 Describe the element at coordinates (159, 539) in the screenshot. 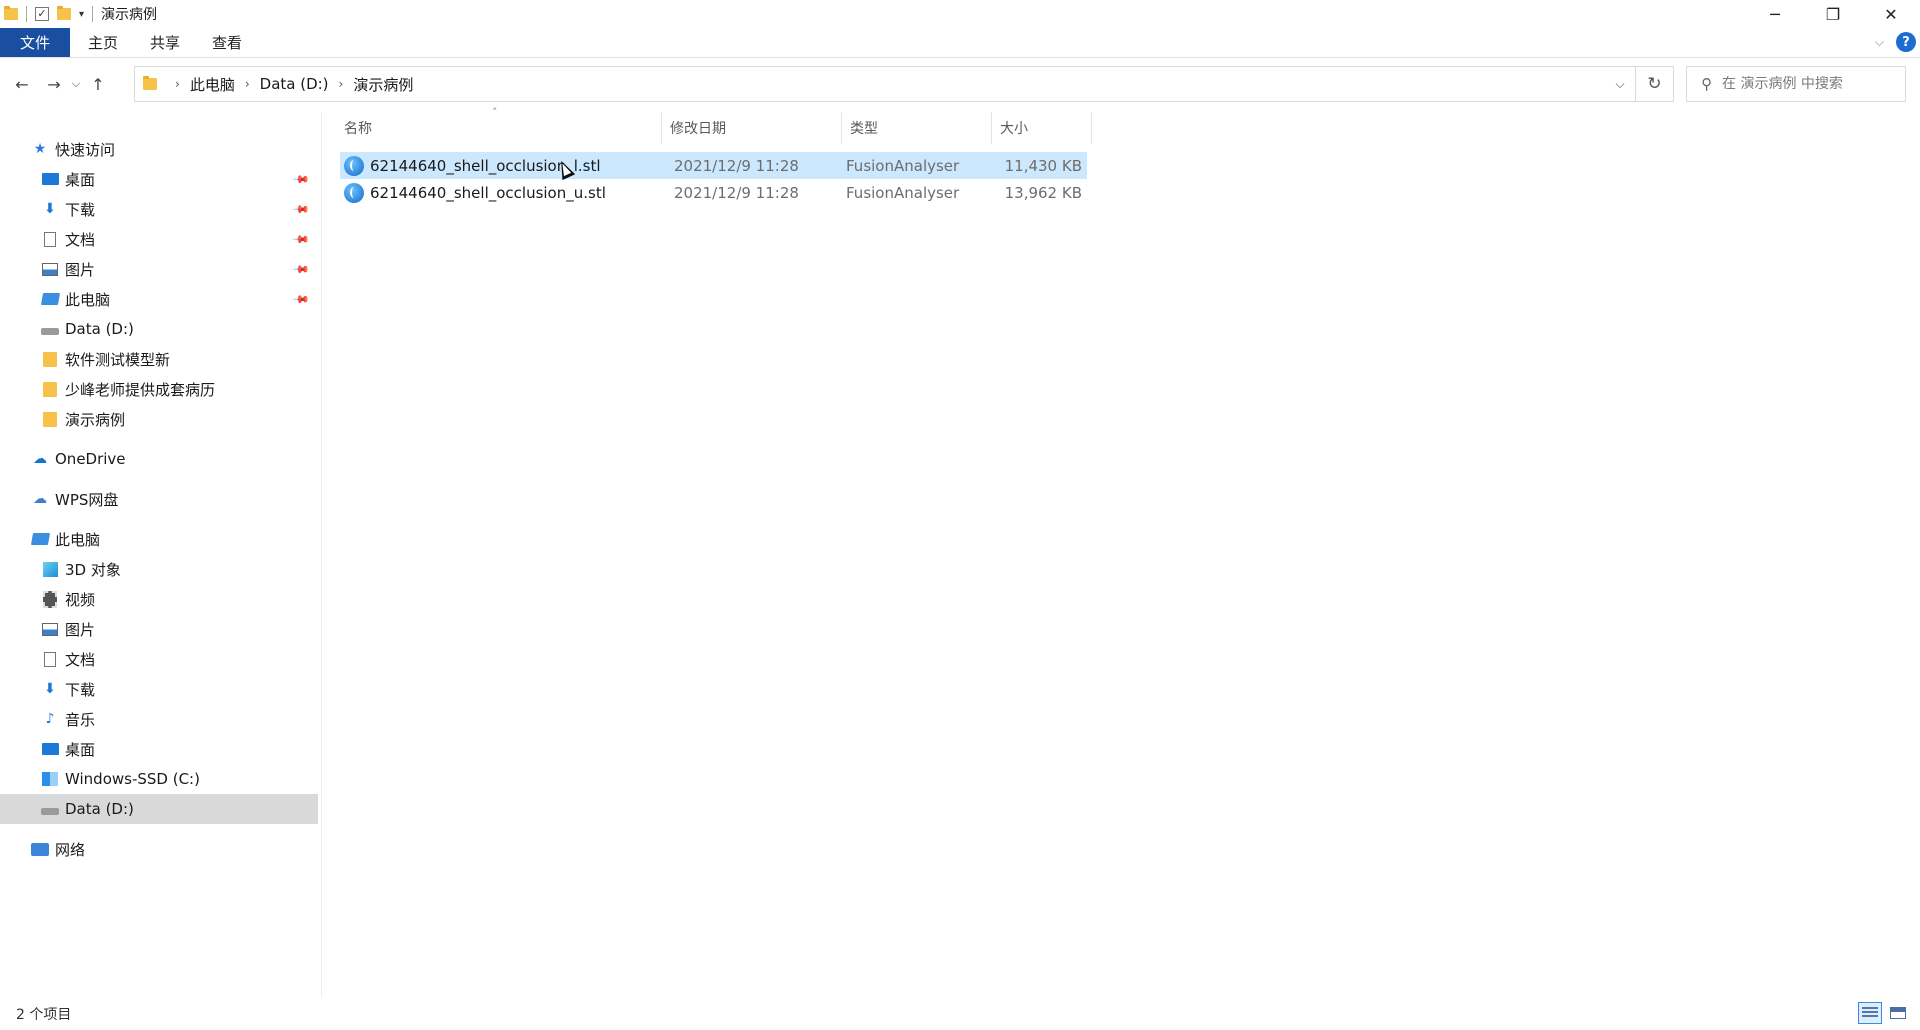

I see `sidebar-item-this-pc: 此电脑` at that location.